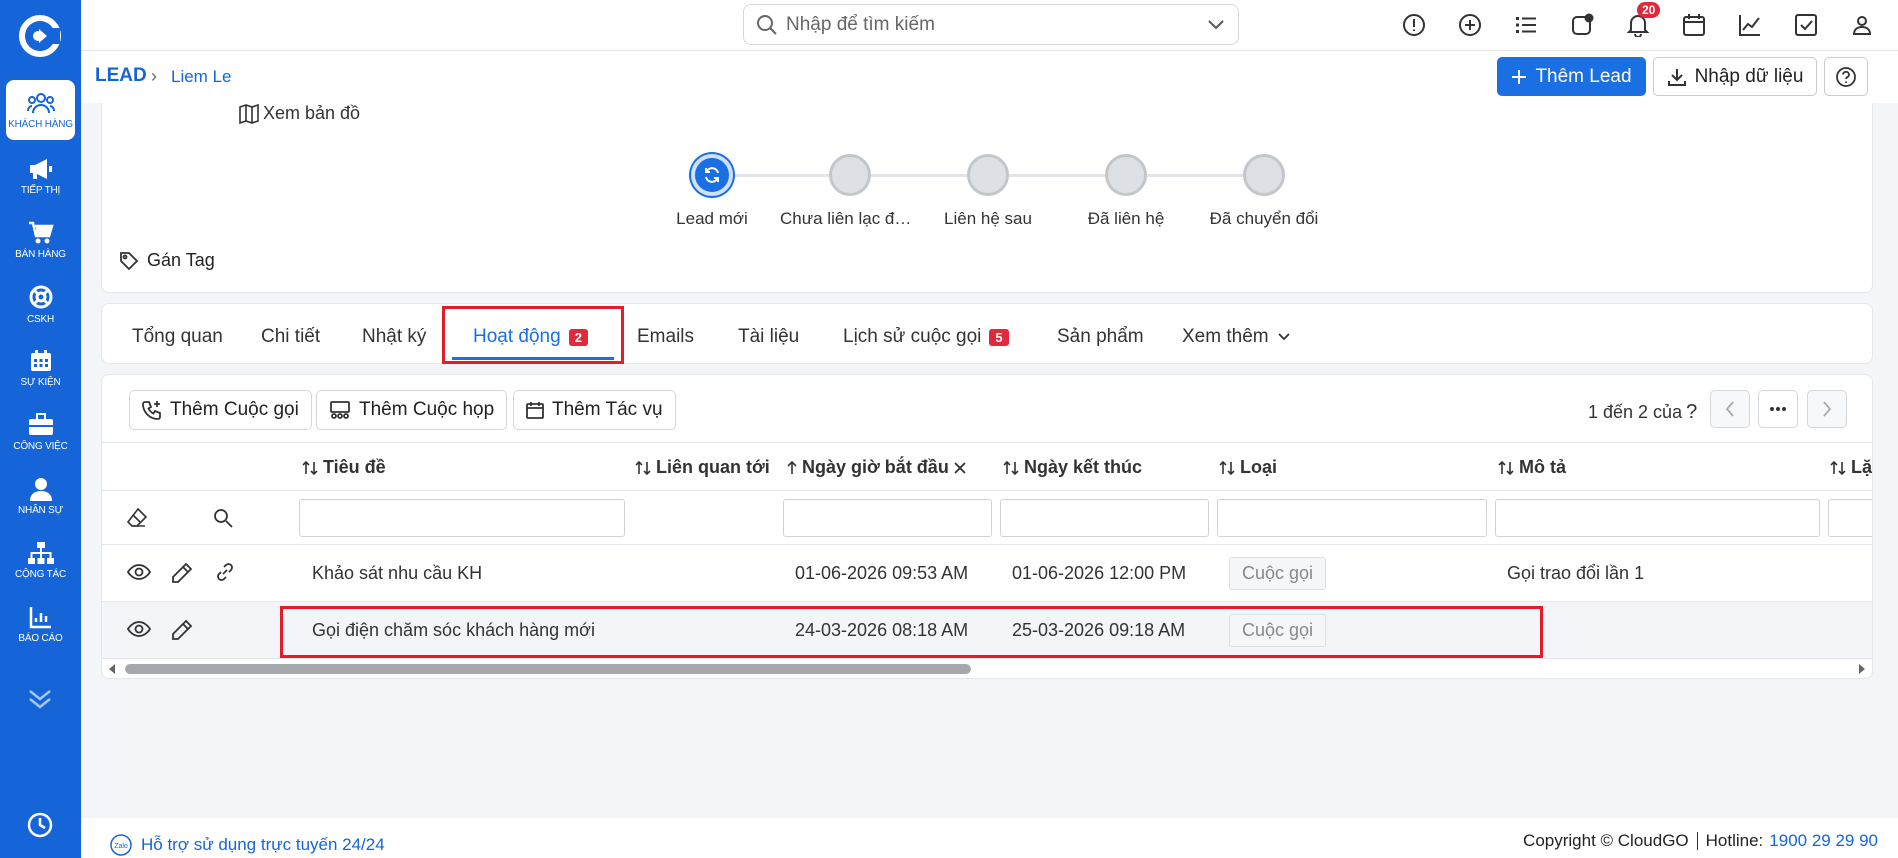 The width and height of the screenshot is (1898, 858). I want to click on eraser-icon, so click(137, 518).